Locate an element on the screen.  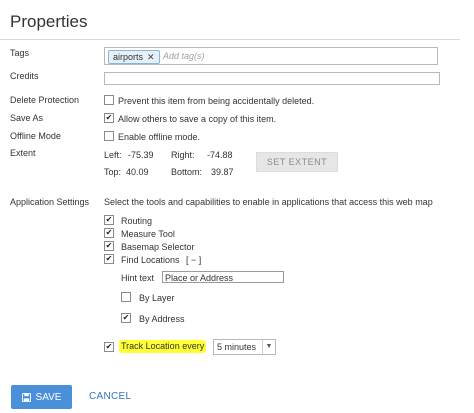
track-interval-value: 5 minutes is located at coordinates (237, 347).